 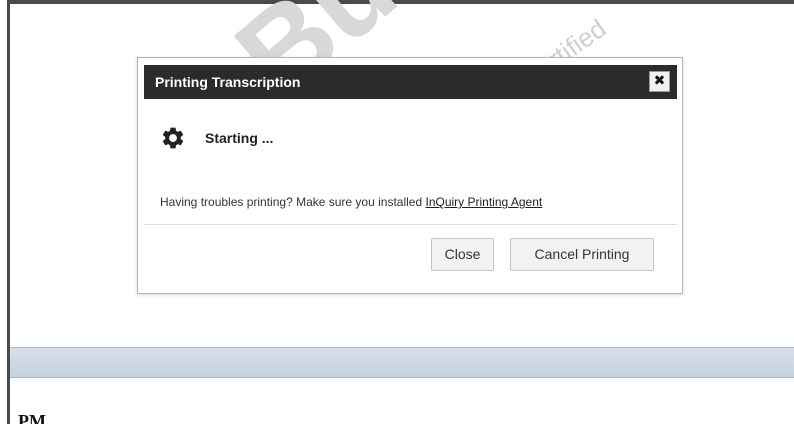 I want to click on header-band, so click(x=402, y=362).